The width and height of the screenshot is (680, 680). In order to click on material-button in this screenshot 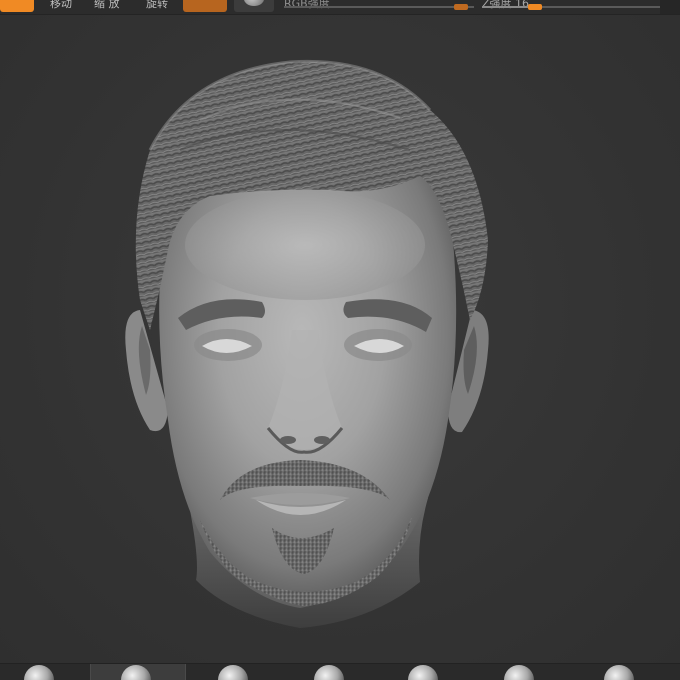, I will do `click(254, 6)`.